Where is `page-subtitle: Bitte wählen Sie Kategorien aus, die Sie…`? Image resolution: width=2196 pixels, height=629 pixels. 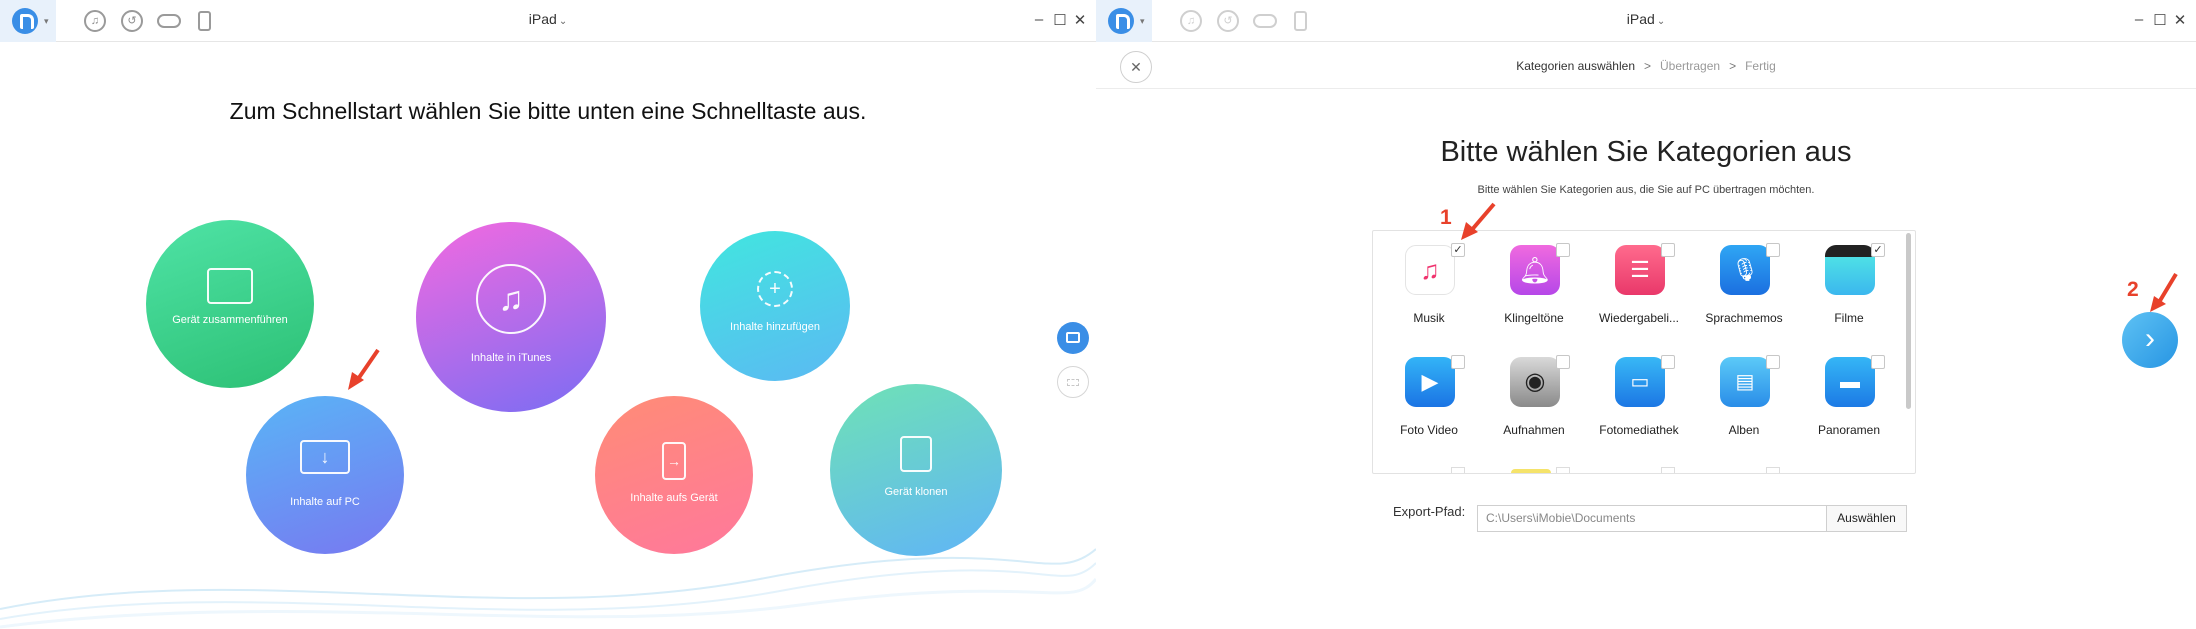
page-subtitle: Bitte wählen Sie Kategorien aus, die Sie… is located at coordinates (1646, 190).